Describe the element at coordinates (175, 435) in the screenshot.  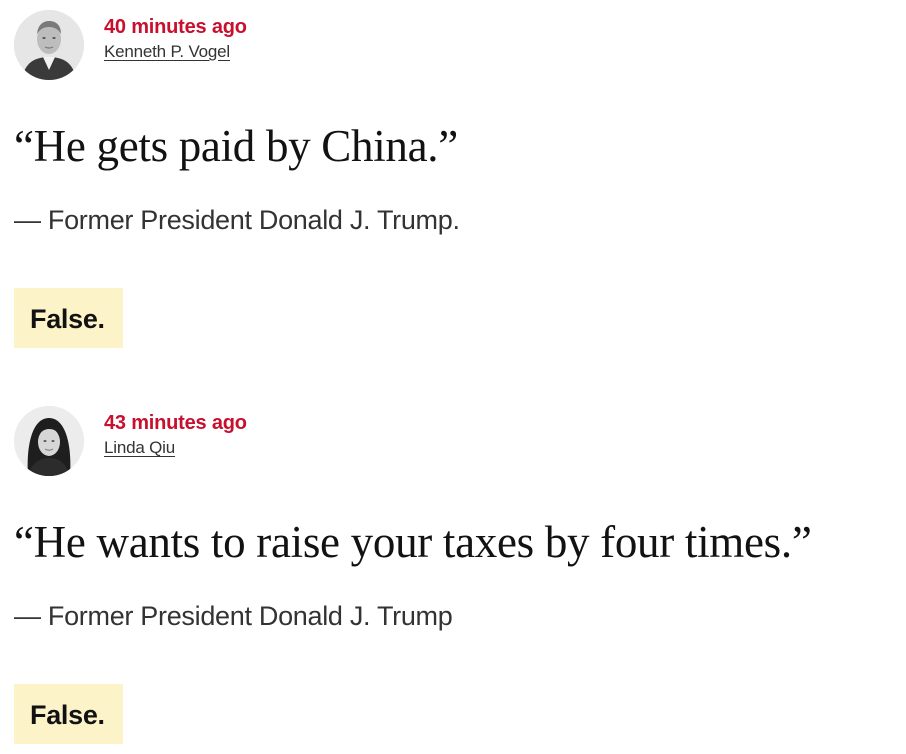
I see `byline-meta: 43 minutes ago Linda Qiu` at that location.